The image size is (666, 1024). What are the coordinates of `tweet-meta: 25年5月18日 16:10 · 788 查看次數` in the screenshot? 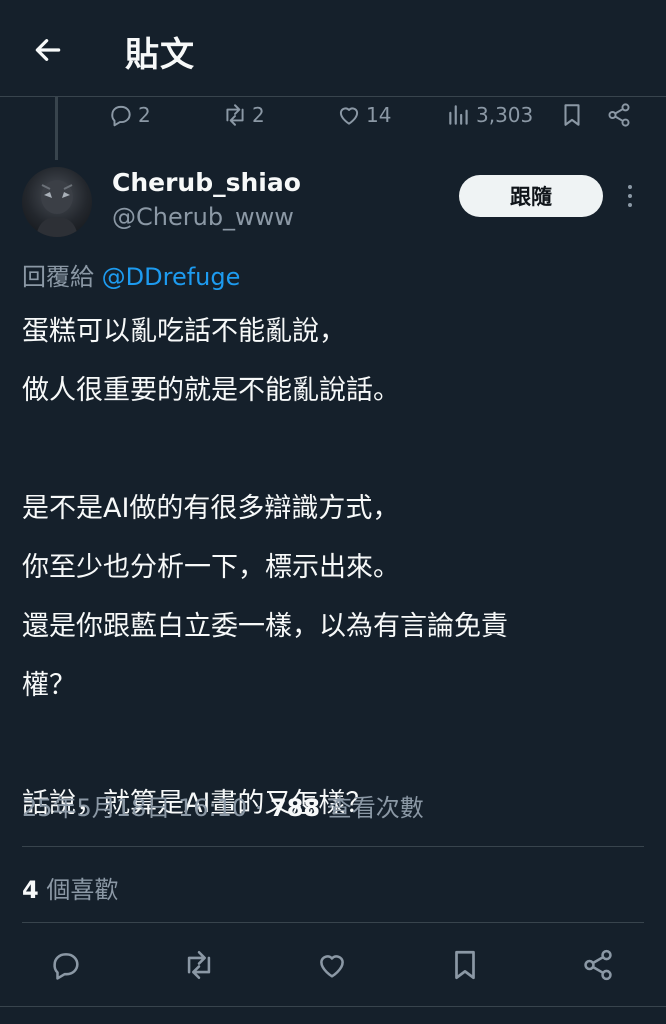 It's located at (223, 805).